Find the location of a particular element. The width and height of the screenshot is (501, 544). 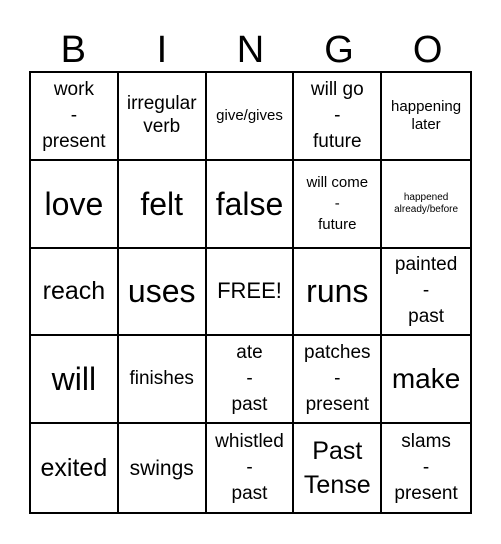

bingo-cell: felt is located at coordinates (162, 204).